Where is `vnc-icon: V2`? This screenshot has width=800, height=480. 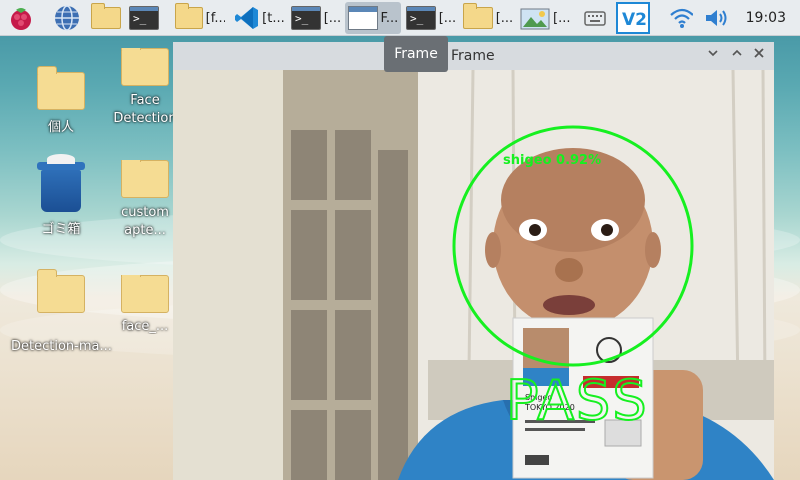
vnc-icon: V2 is located at coordinates (633, 18).